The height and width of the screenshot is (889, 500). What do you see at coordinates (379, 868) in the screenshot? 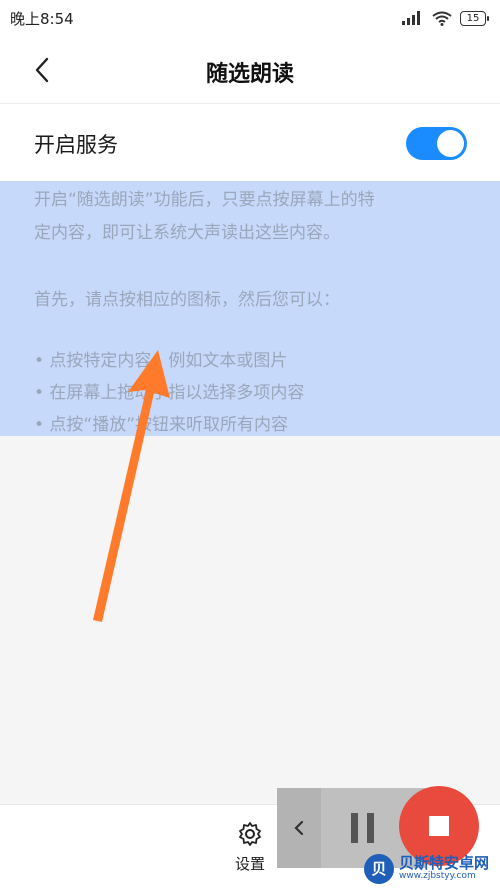
I see `watermark-logo: 贝` at bounding box center [379, 868].